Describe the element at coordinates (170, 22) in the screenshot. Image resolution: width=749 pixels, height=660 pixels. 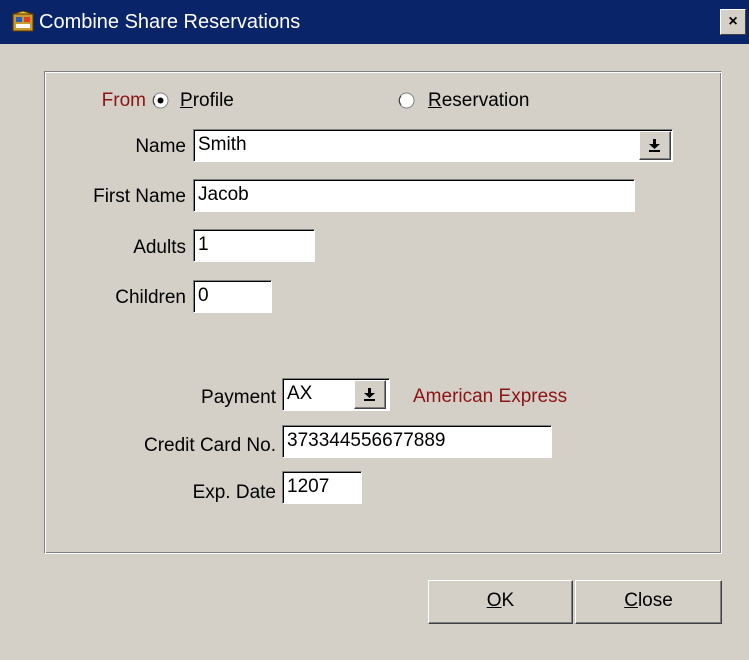
I see `window-title: Combine Share Reservations` at that location.